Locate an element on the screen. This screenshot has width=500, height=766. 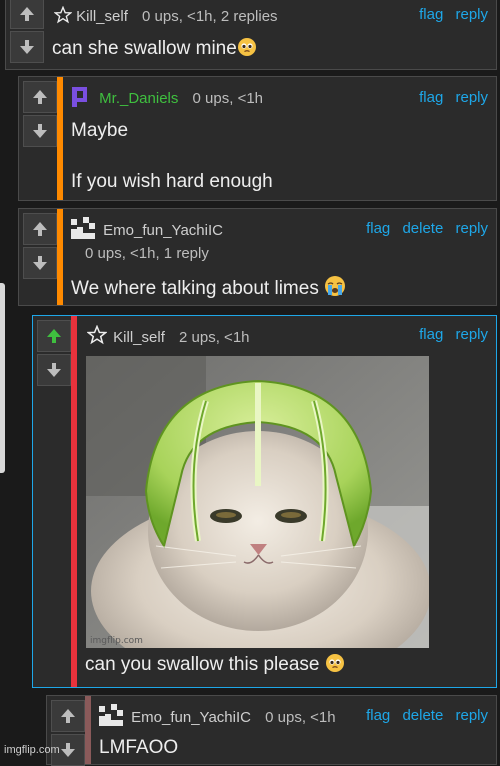
comment-meta: Emo_fun_YachiIC is located at coordinates (146, 228).